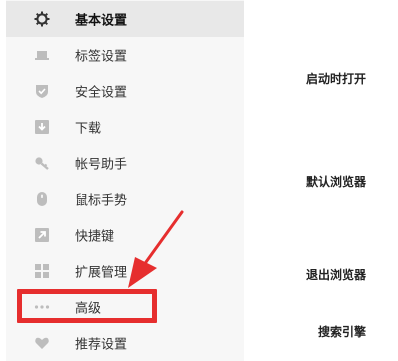  Describe the element at coordinates (42, 343) in the screenshot. I see `heart-icon` at that location.